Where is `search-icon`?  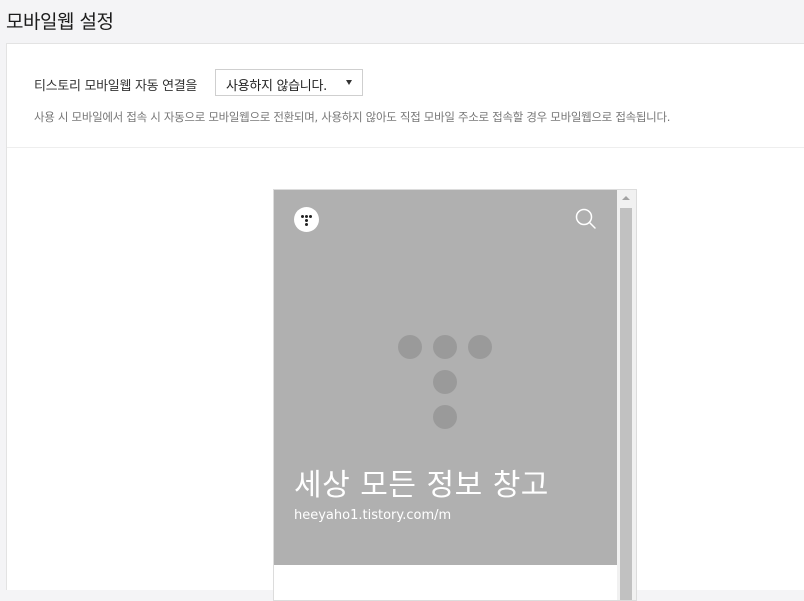 search-icon is located at coordinates (586, 219).